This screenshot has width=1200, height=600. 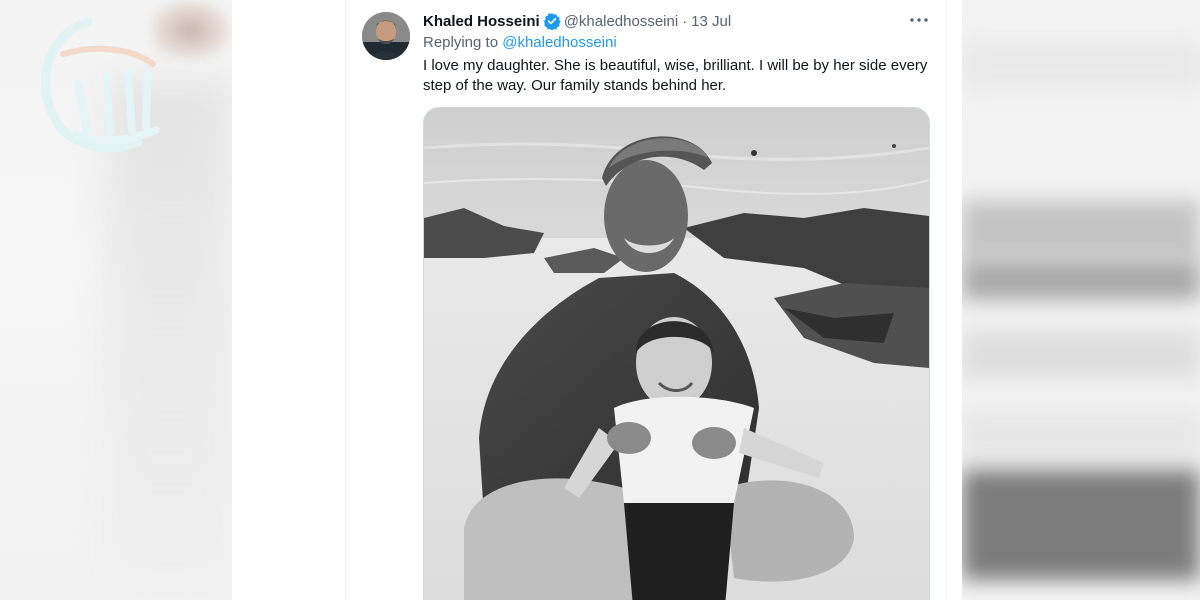 What do you see at coordinates (461, 42) in the screenshot?
I see `replying-to-label: Replying to` at bounding box center [461, 42].